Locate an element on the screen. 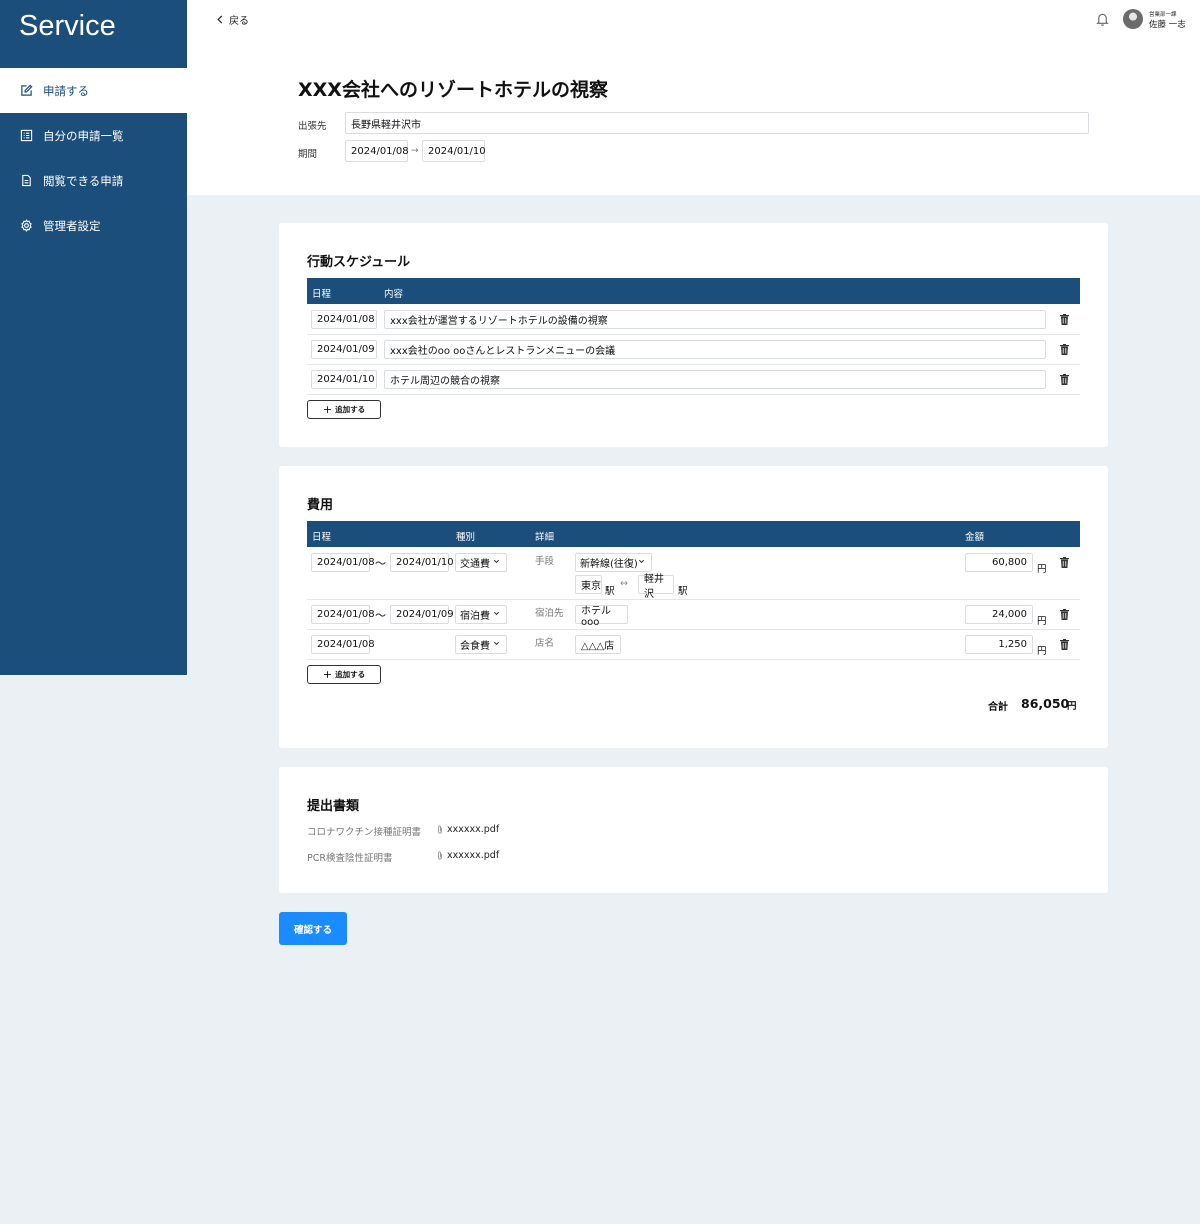  bell-icon is located at coordinates (1102, 19).